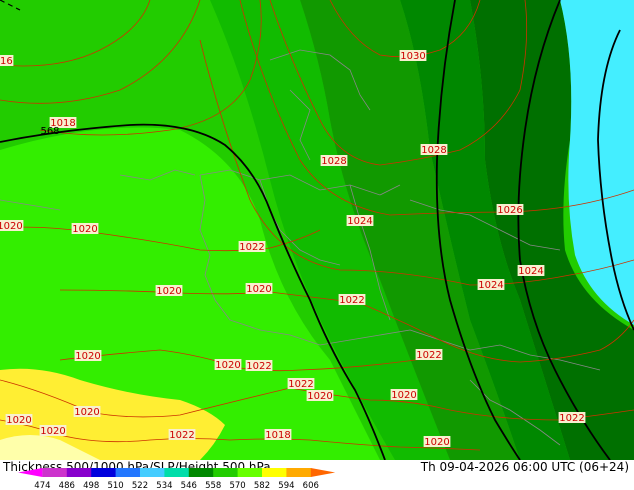 The image size is (634, 490). Describe the element at coordinates (286, 485) in the screenshot. I see `legend-tick-label: 594` at that location.